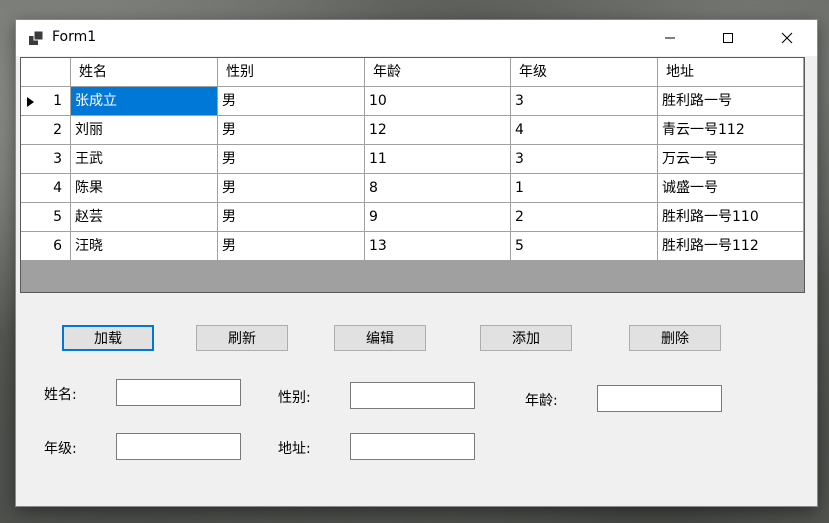 The image size is (829, 523). What do you see at coordinates (46, 101) in the screenshot?
I see `row-header: 1` at bounding box center [46, 101].